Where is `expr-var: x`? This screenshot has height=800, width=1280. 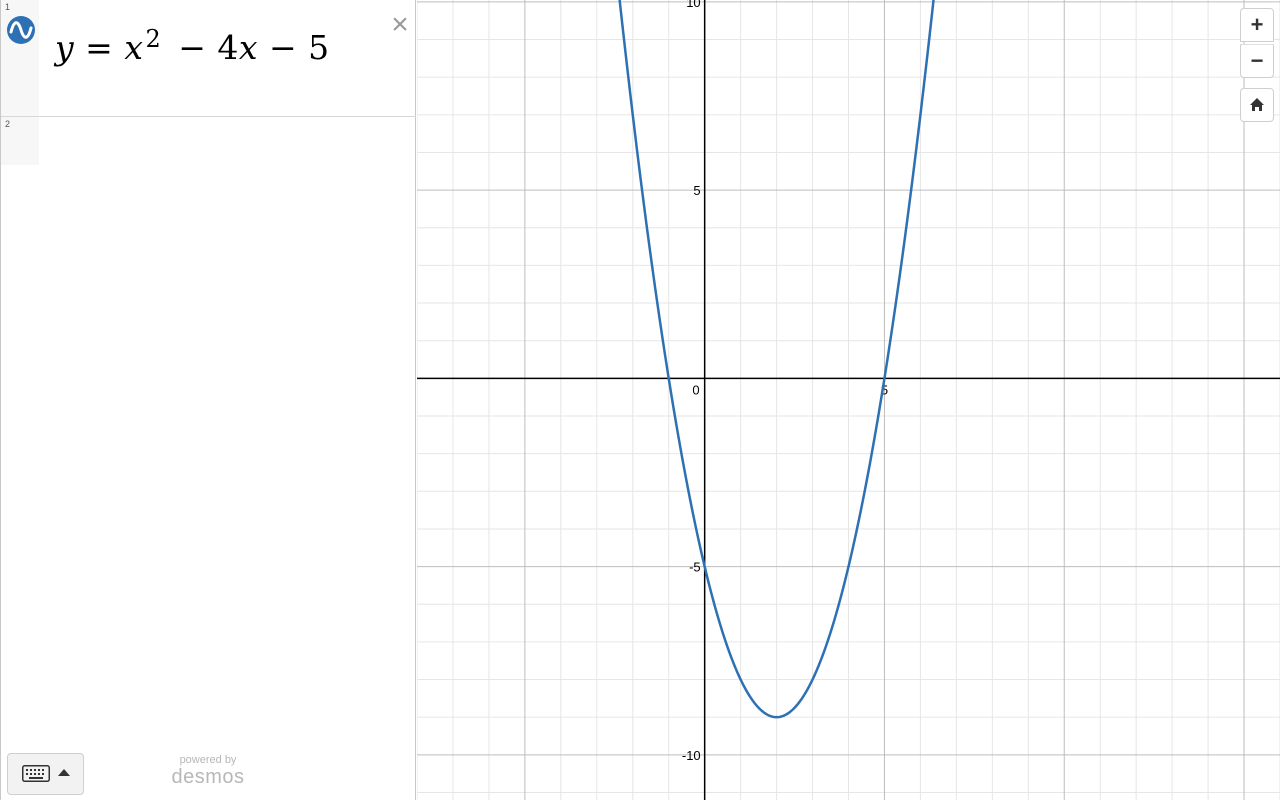
expr-var: x is located at coordinates (248, 47).